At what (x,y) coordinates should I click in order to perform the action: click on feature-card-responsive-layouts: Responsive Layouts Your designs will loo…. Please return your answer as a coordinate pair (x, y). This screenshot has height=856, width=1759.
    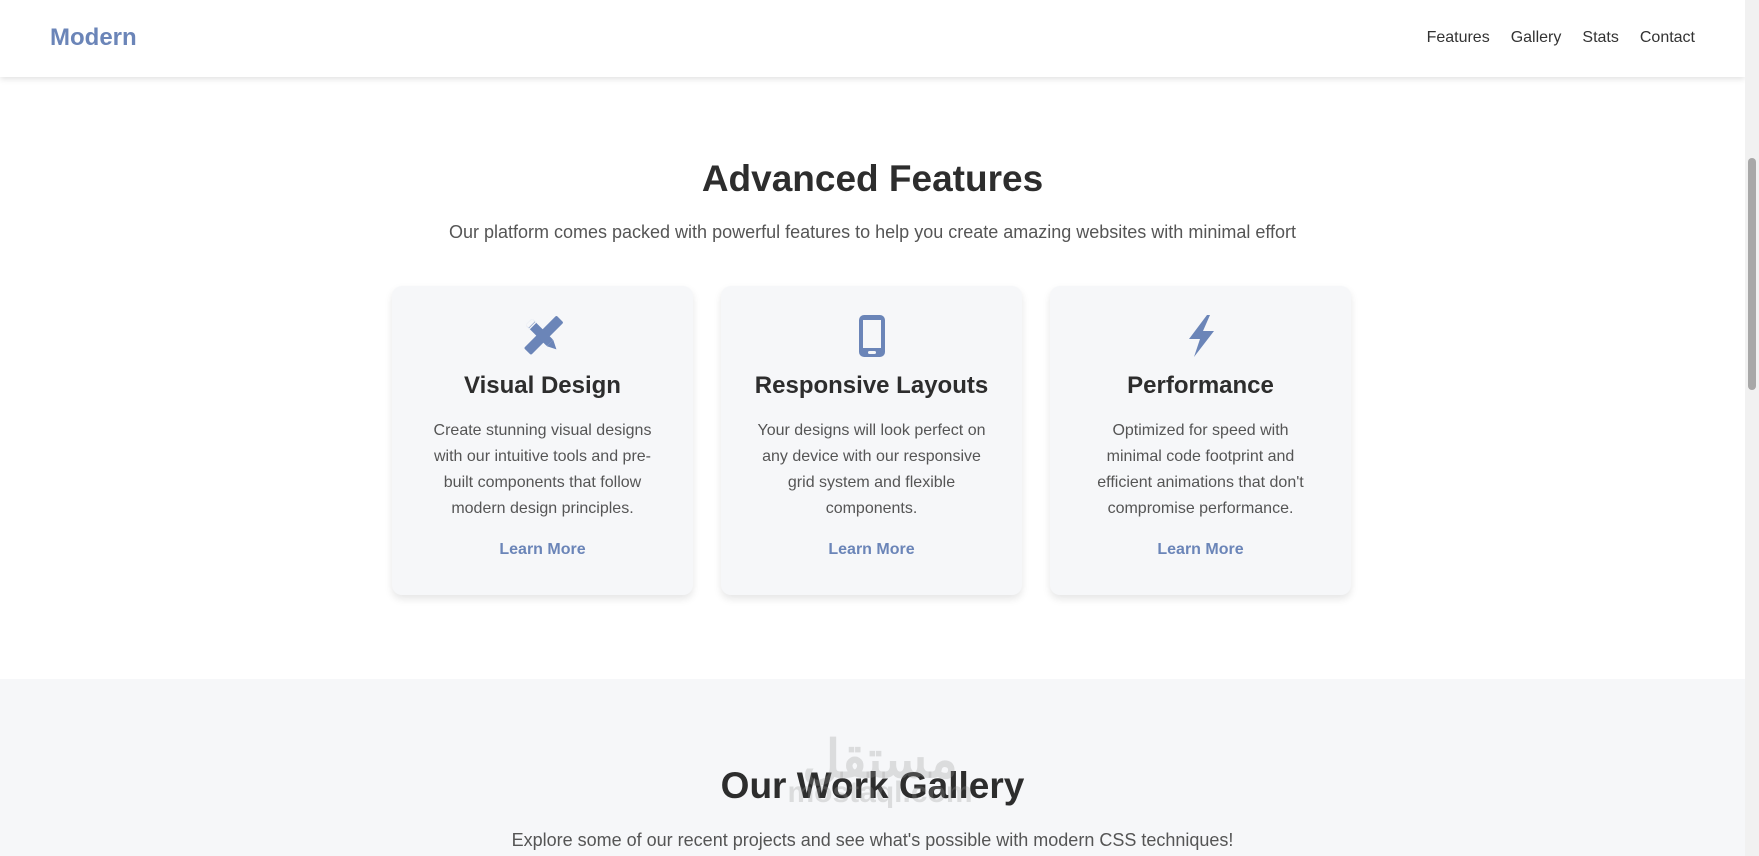
    Looking at the image, I should click on (871, 440).